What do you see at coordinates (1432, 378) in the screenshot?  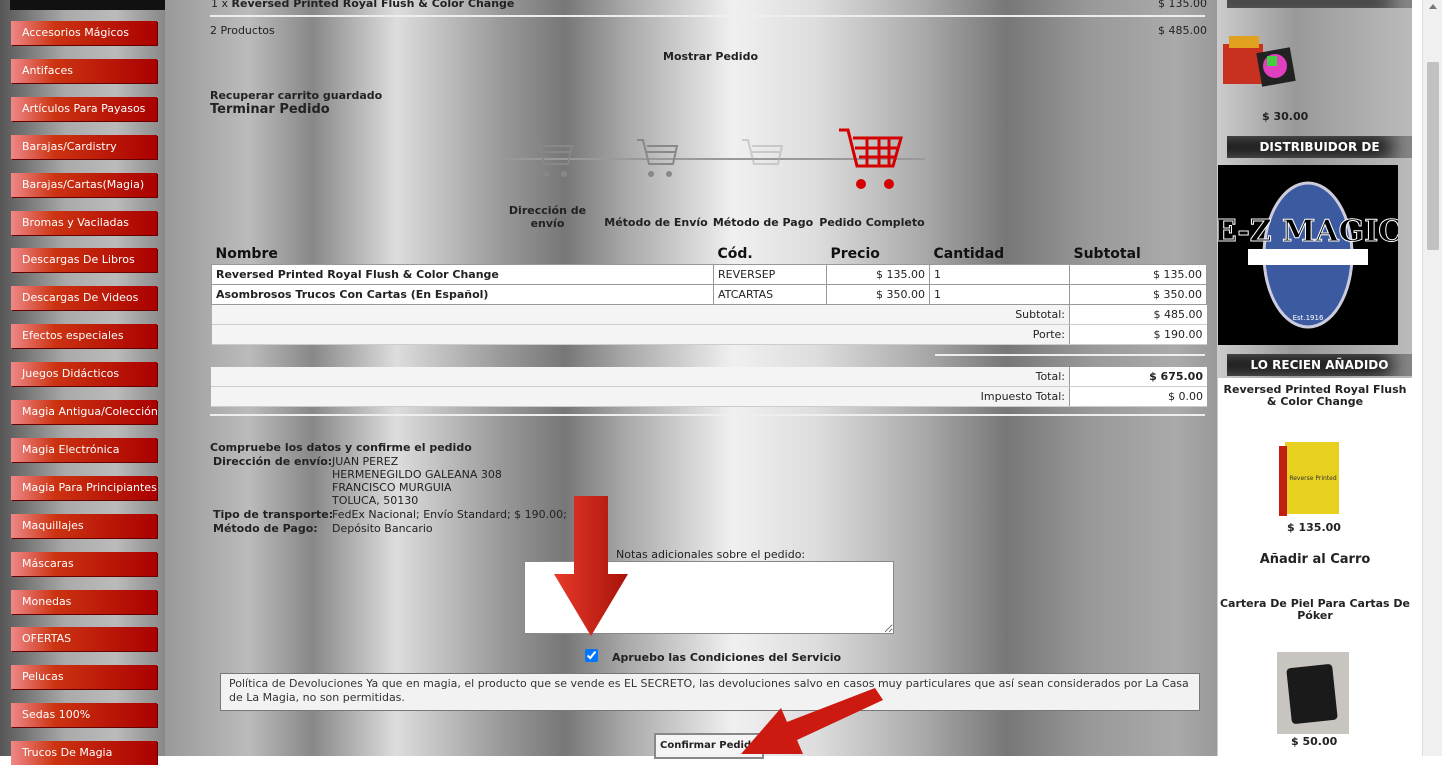 I see `vertical-scrollbar` at bounding box center [1432, 378].